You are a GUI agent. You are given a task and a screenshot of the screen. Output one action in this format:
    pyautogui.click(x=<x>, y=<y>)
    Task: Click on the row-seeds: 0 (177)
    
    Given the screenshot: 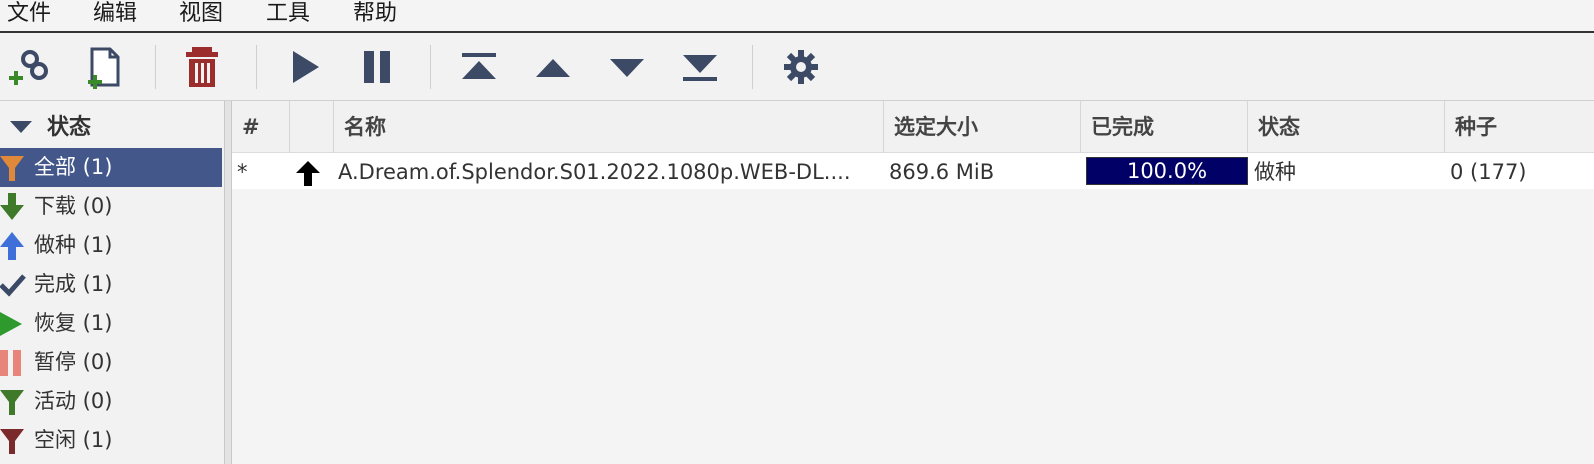 What is the action you would take?
    pyautogui.click(x=1488, y=172)
    